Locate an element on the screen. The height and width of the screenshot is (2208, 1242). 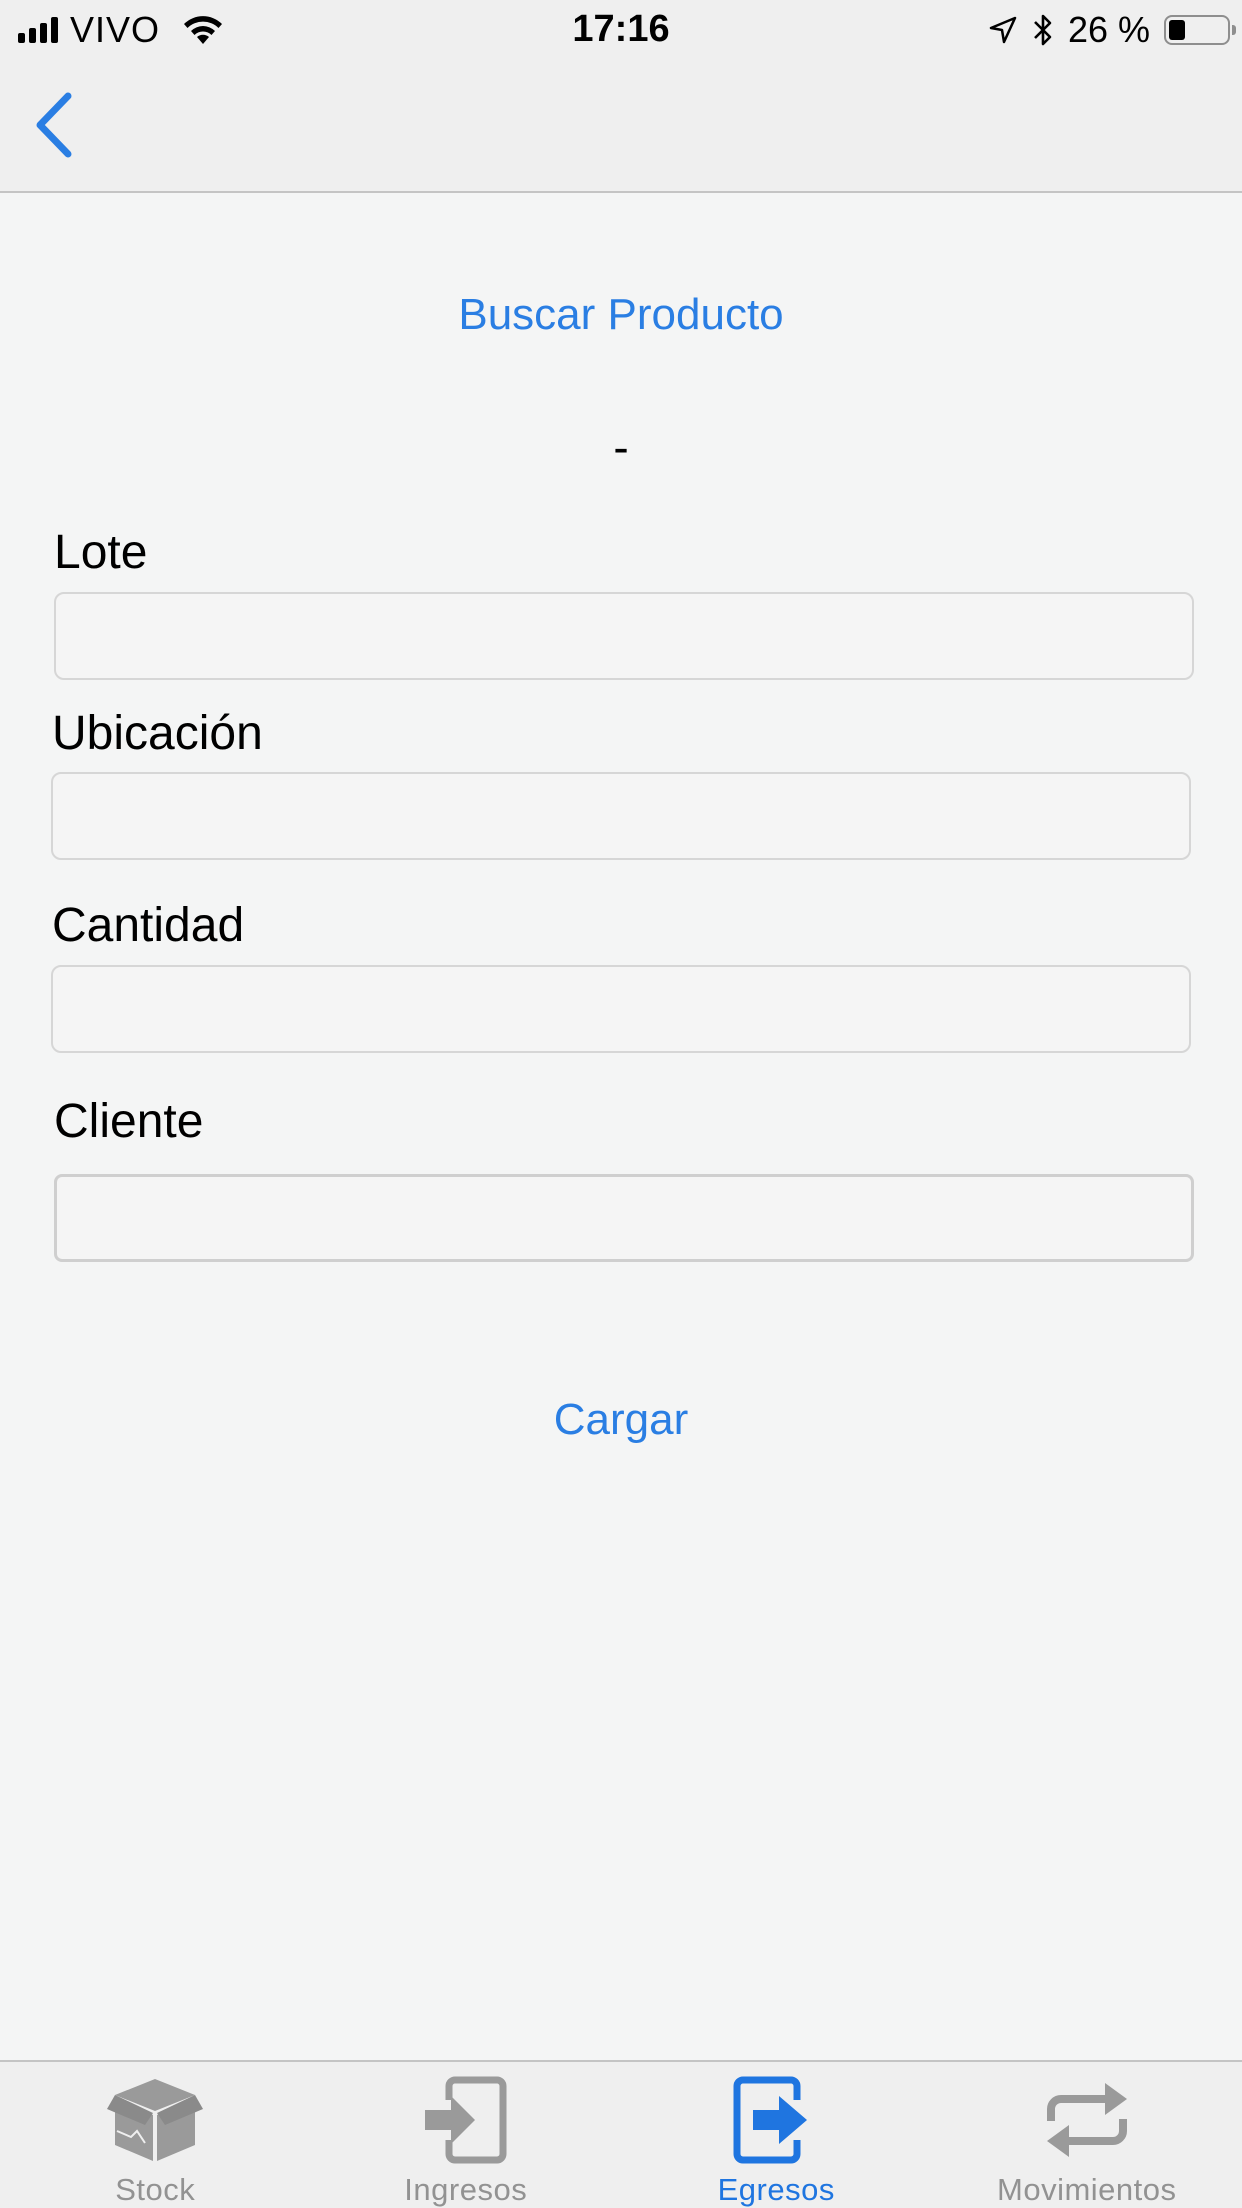
tab-bar: Stock Ingresos Egresos Movimientos is located at coordinates (621, 2134).